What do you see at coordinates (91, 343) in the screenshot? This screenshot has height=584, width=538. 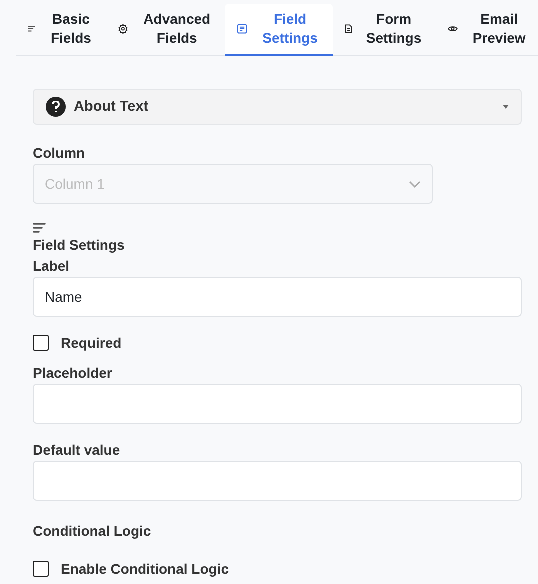 I see `checkbox-label: Required` at bounding box center [91, 343].